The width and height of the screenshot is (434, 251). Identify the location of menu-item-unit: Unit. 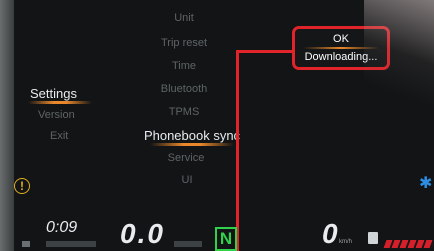
(184, 18).